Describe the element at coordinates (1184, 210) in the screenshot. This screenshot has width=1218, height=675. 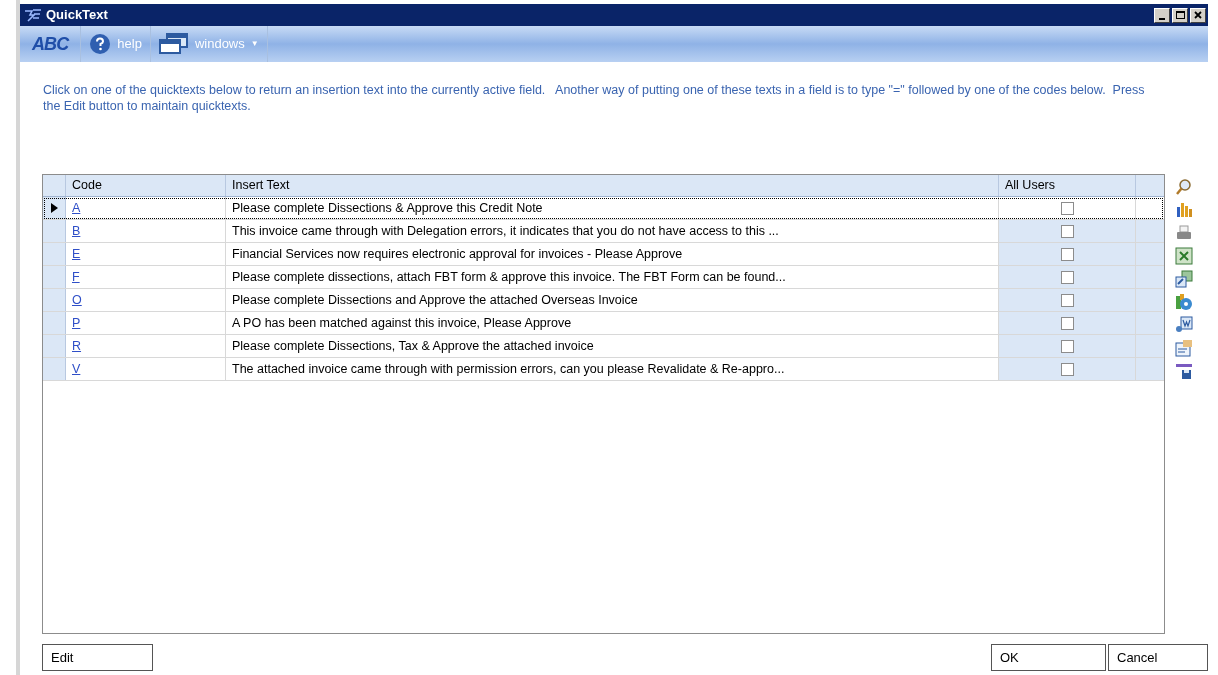
I see `bar-chart-icon` at that location.